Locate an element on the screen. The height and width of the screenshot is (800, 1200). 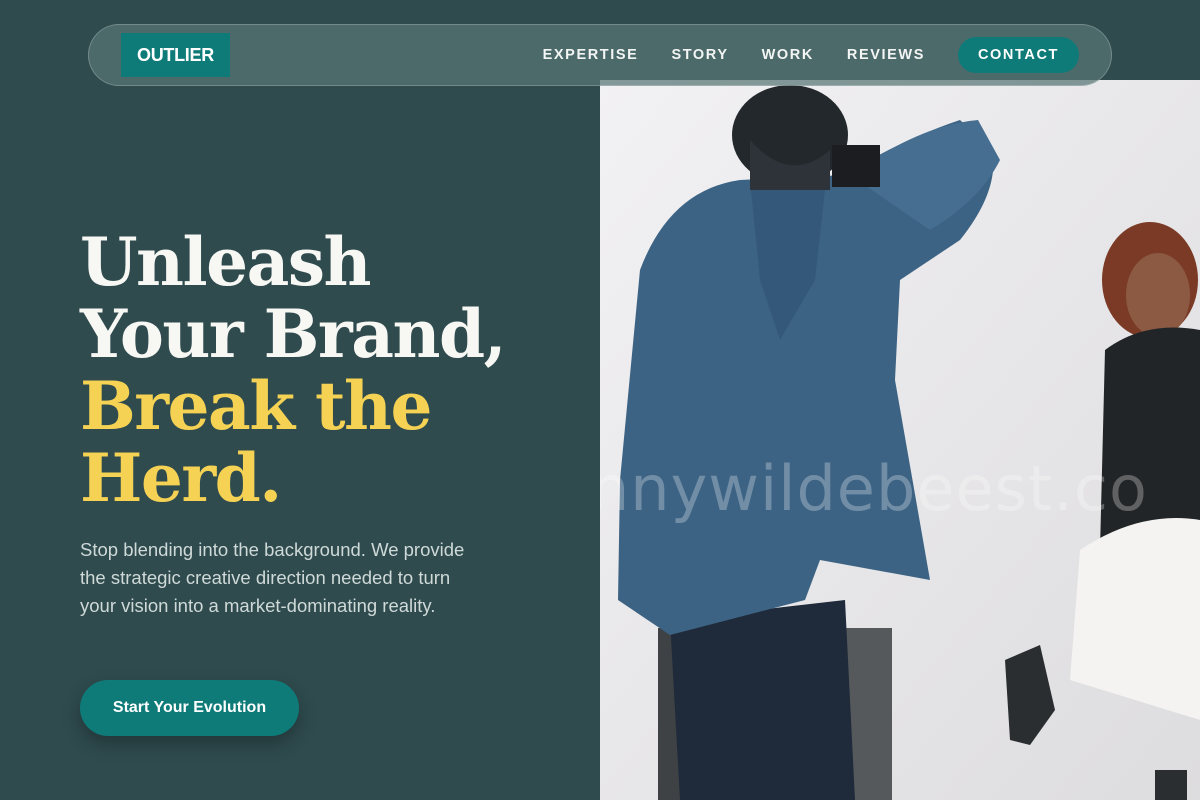
nav-link-expertise: EXPERTISE is located at coordinates (591, 55).